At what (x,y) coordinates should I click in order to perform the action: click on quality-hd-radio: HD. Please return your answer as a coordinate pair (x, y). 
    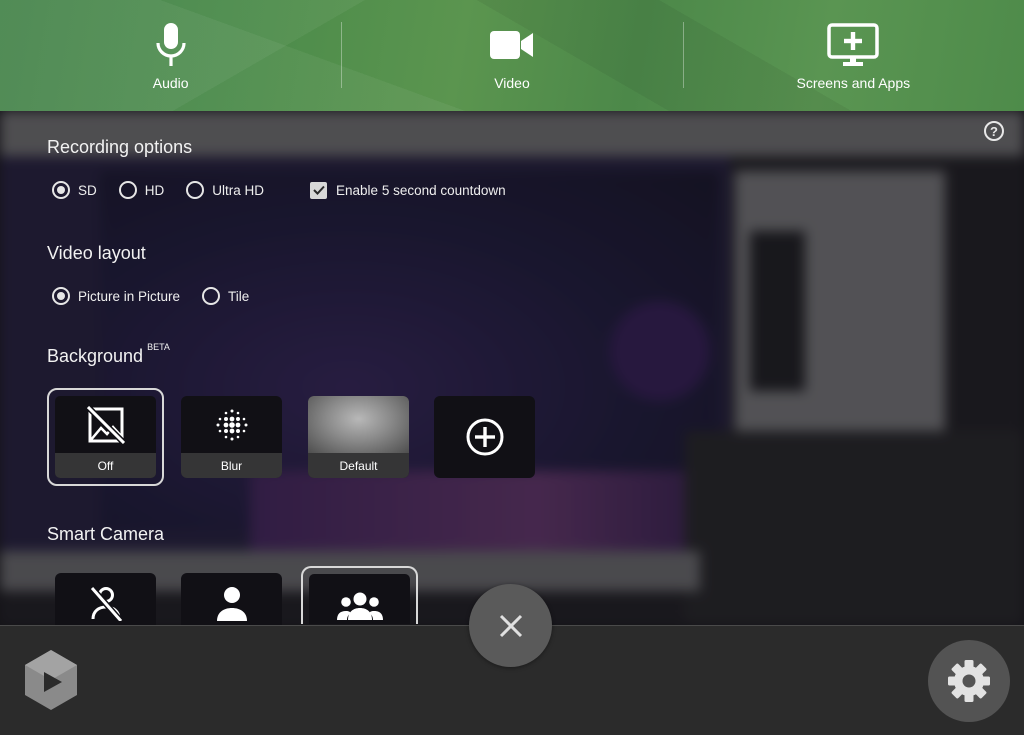
    Looking at the image, I should click on (141, 190).